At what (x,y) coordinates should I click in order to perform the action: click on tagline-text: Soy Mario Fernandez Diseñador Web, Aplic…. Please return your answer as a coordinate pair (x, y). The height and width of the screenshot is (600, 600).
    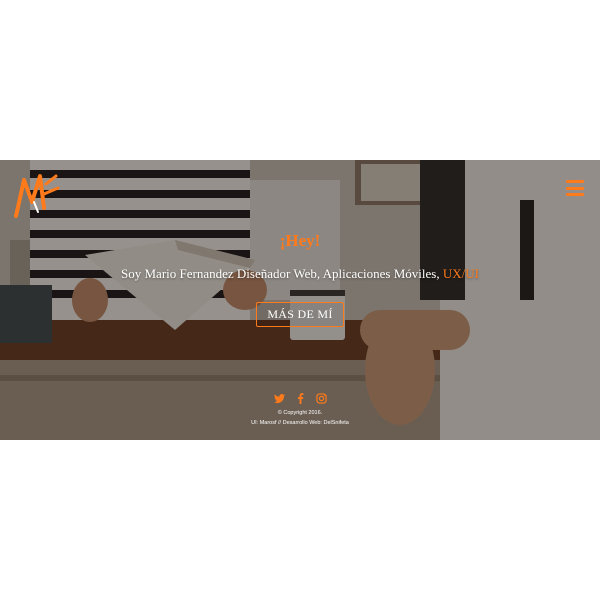
    Looking at the image, I should click on (282, 273).